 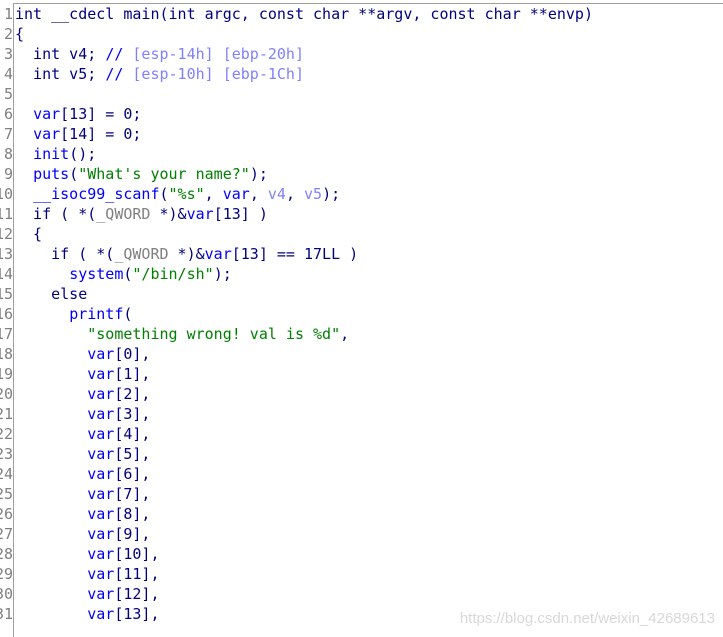 I want to click on code-line: if ( *(_QWORD *)&var[13] == 17LL ), so click(x=304, y=254).